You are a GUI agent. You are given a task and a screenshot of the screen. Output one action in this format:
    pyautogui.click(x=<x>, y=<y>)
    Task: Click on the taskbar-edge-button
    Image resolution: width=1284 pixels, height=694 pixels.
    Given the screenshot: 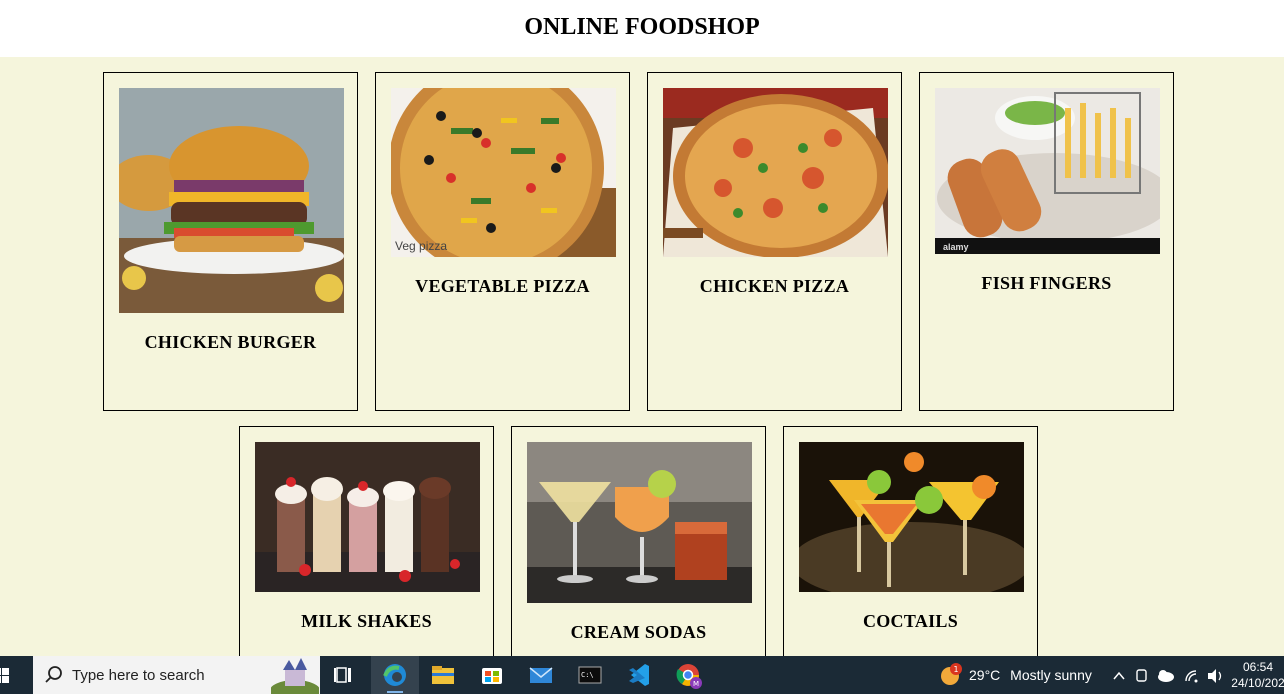 What is the action you would take?
    pyautogui.click(x=395, y=675)
    